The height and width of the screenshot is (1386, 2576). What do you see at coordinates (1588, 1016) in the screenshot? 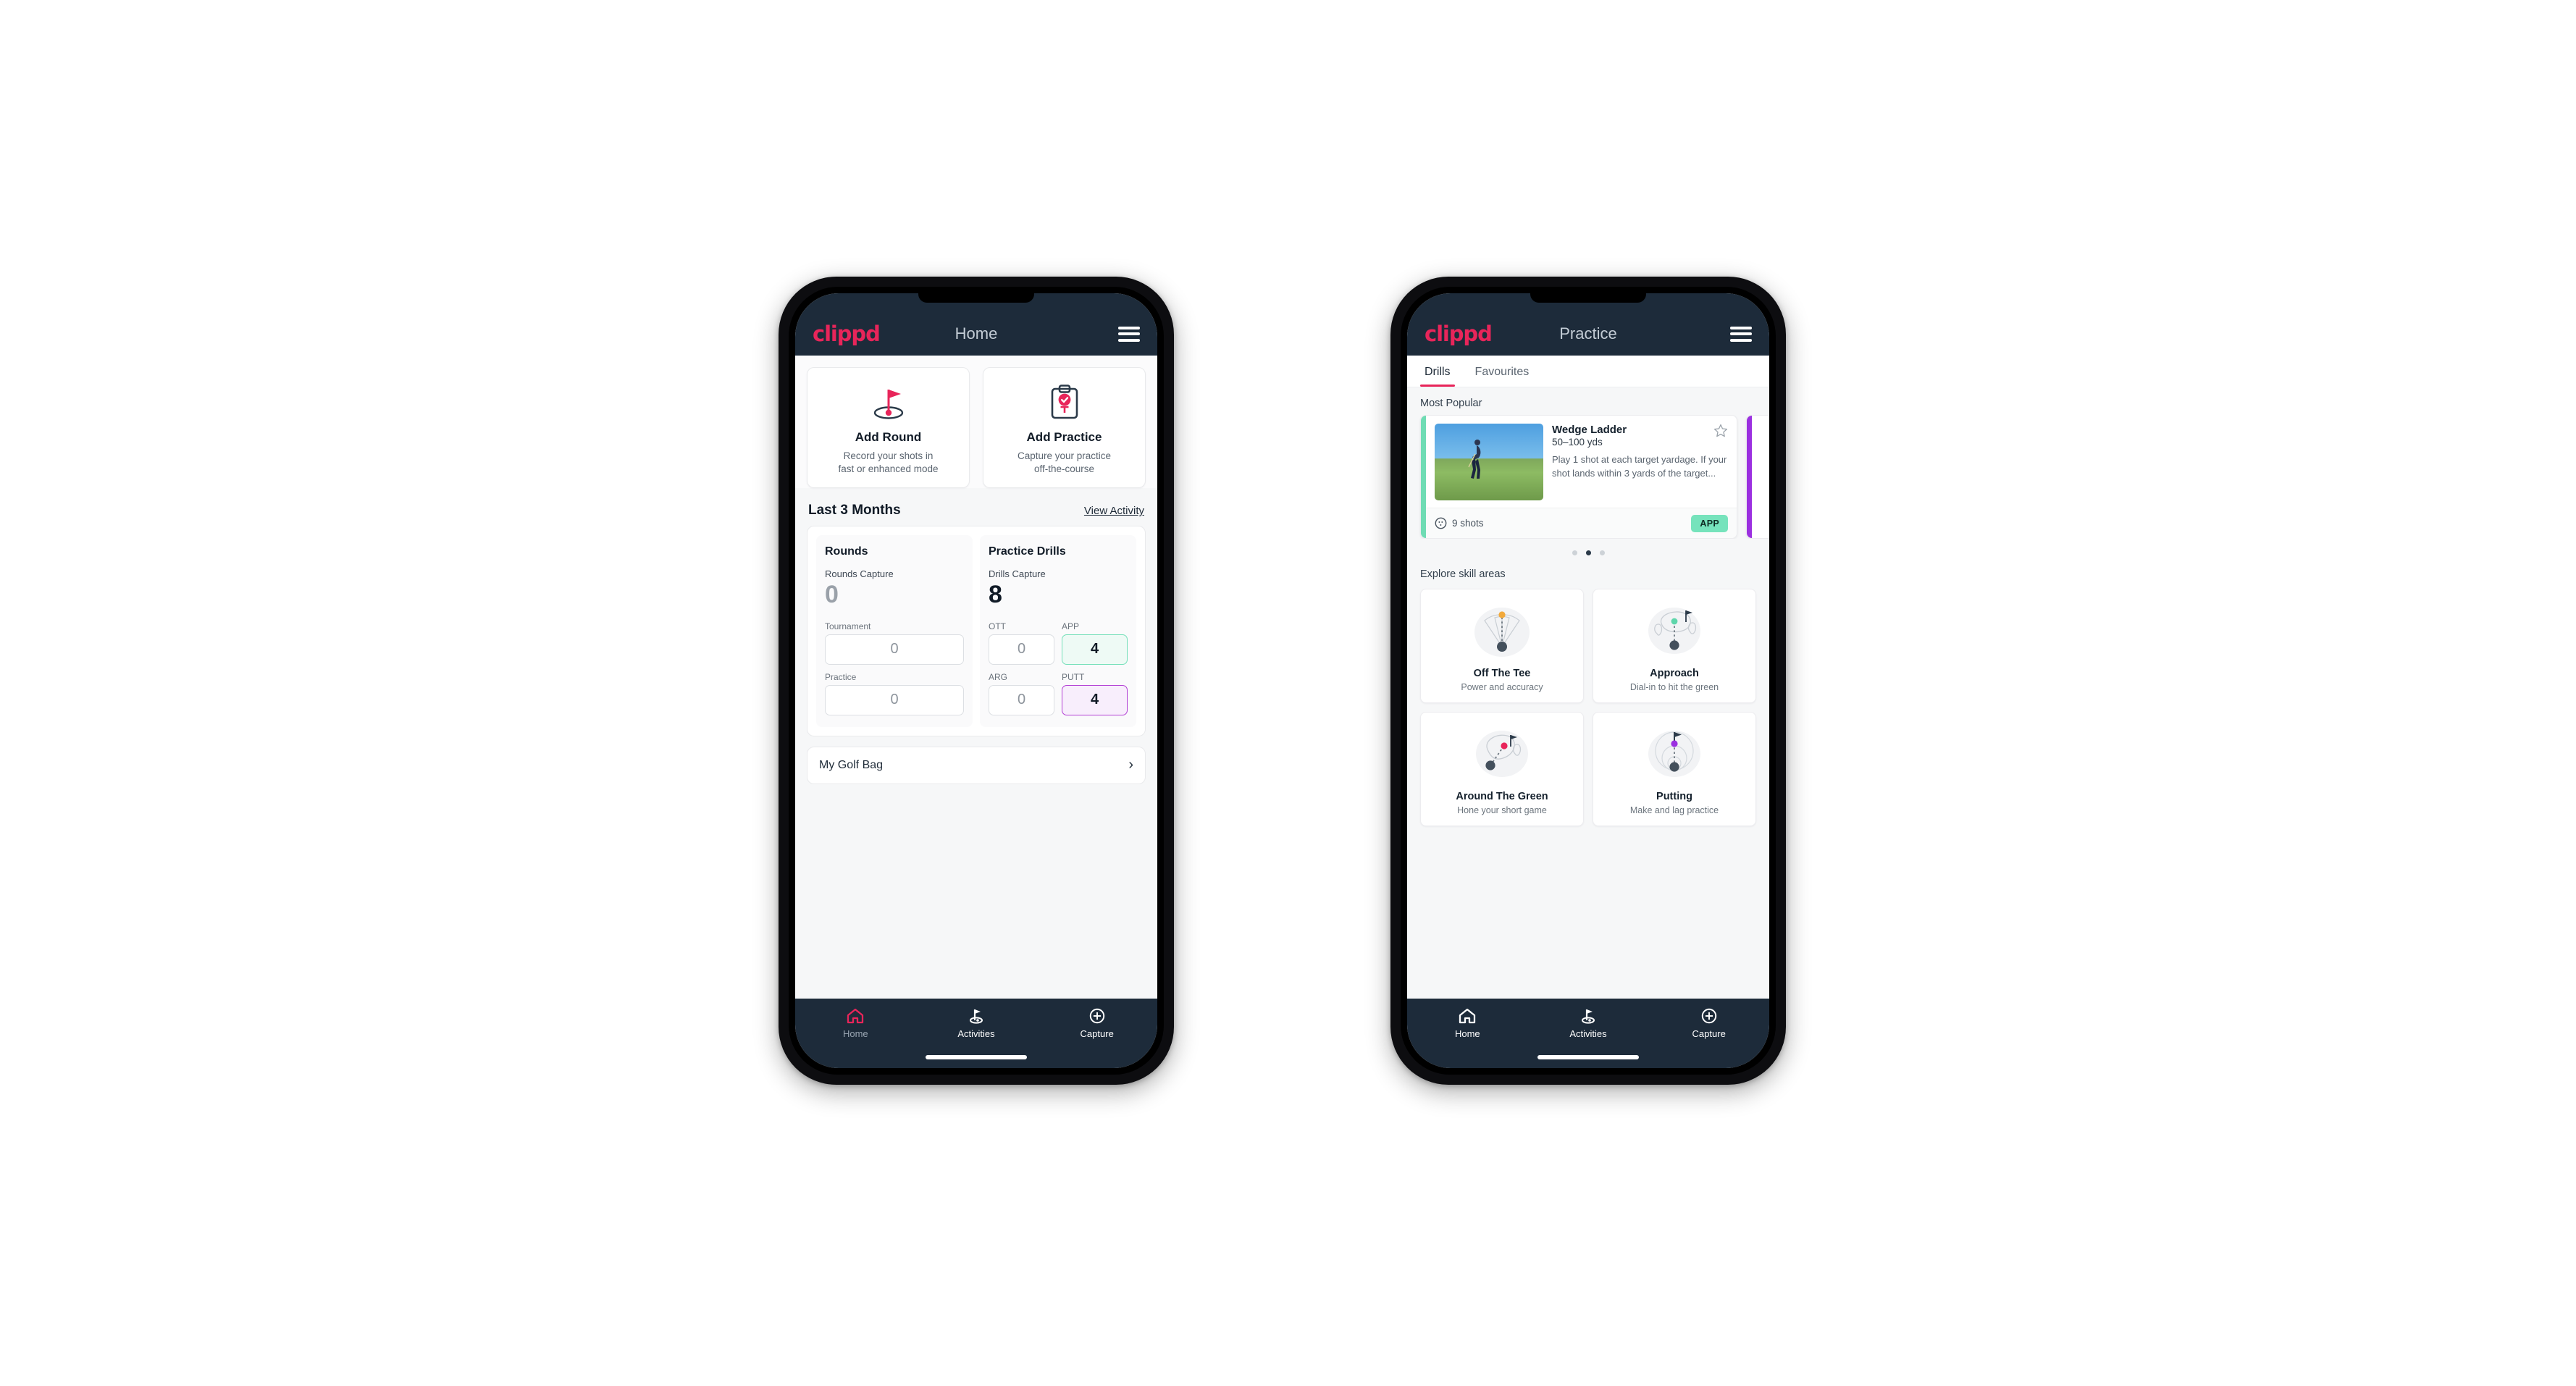
I see `golf-flag-icon` at bounding box center [1588, 1016].